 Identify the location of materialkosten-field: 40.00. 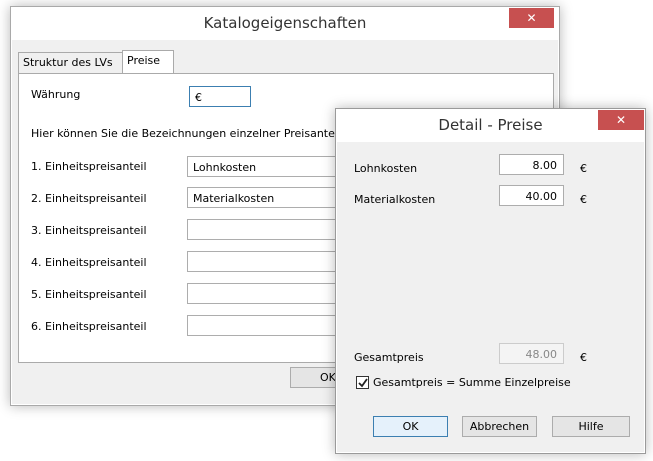
(531, 195).